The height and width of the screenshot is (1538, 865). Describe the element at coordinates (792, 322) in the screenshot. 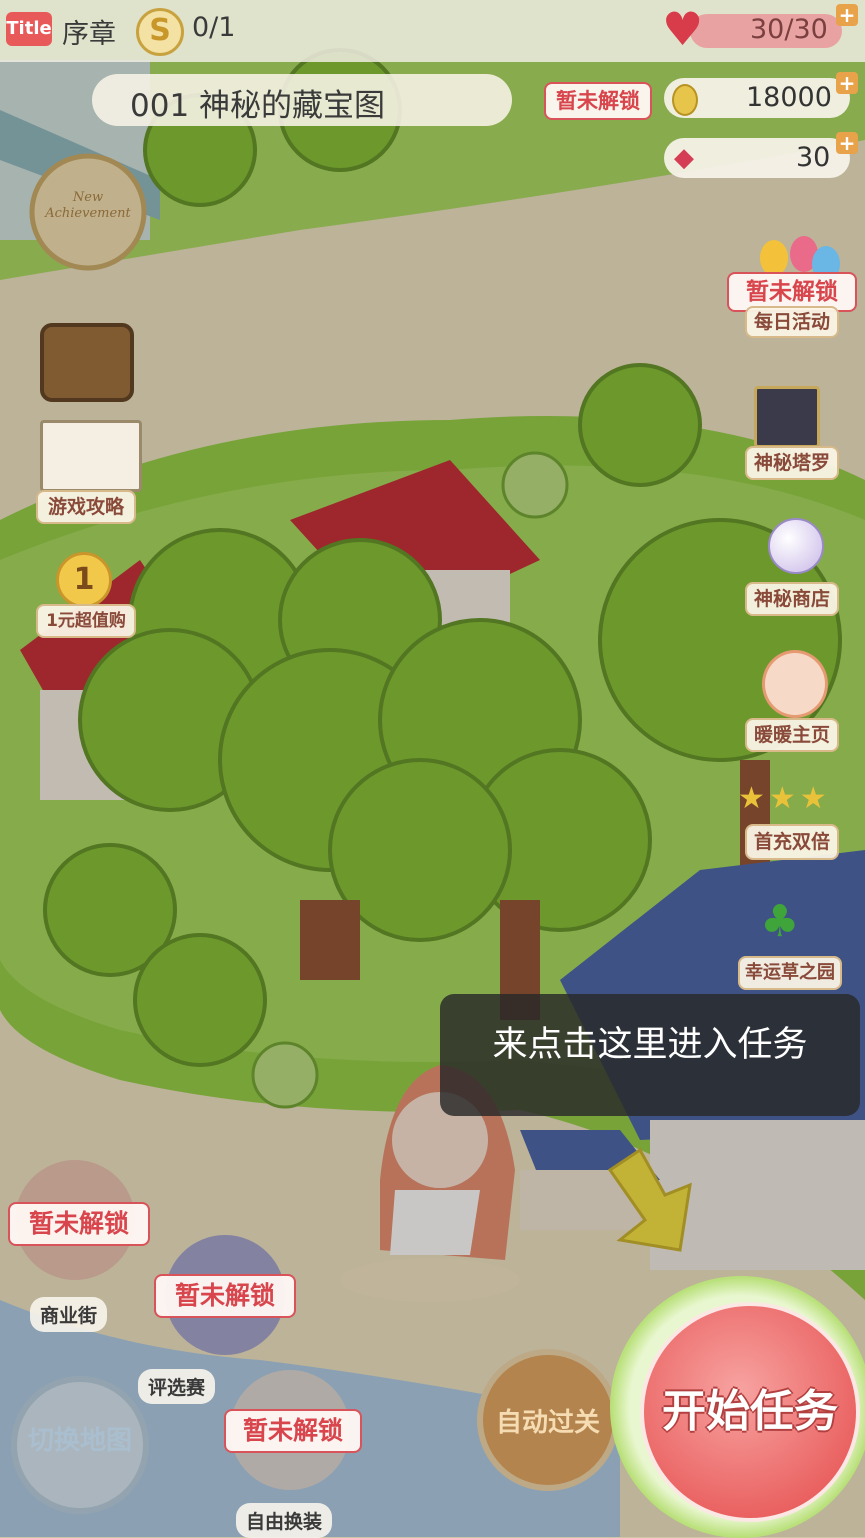

I see `daily-activity-button: 每日活动` at that location.